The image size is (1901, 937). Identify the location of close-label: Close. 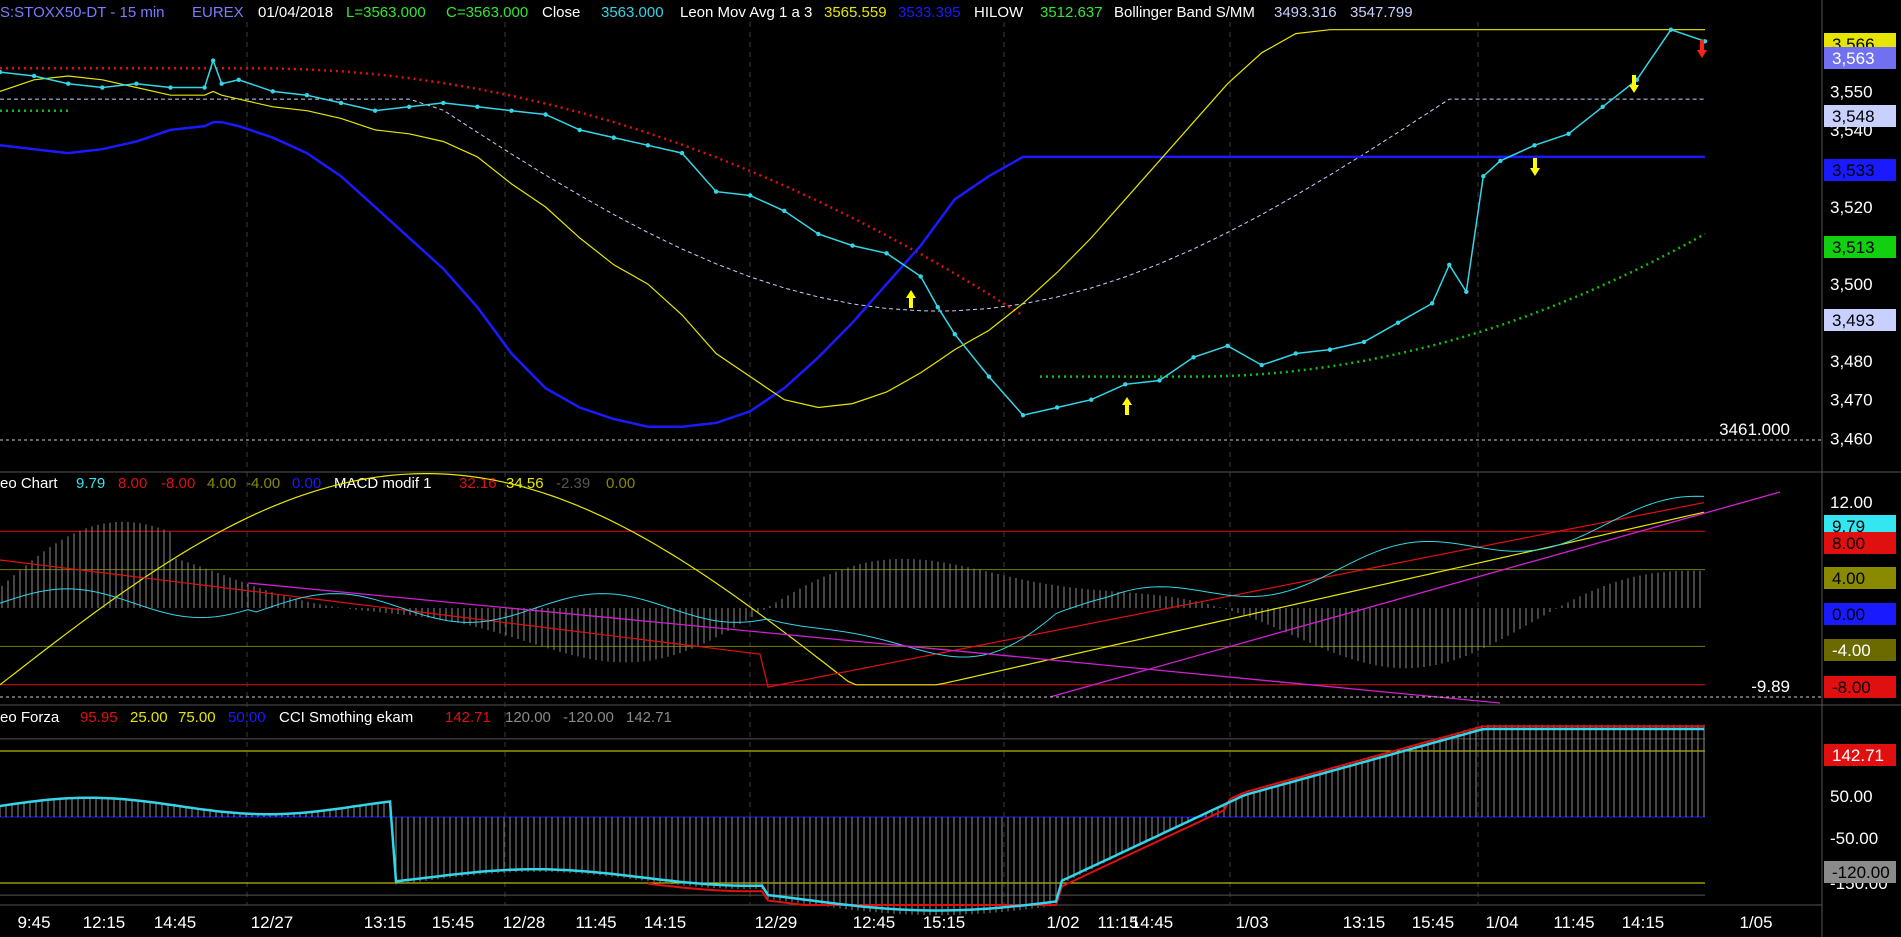
(561, 12).